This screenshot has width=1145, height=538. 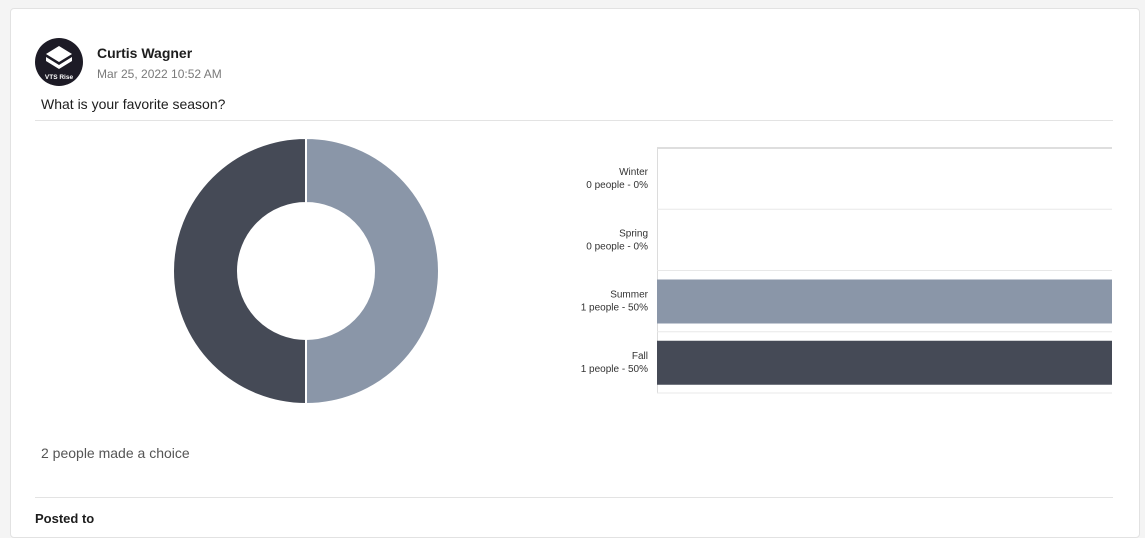 What do you see at coordinates (372, 271) in the screenshot?
I see `donut-slice-summer` at bounding box center [372, 271].